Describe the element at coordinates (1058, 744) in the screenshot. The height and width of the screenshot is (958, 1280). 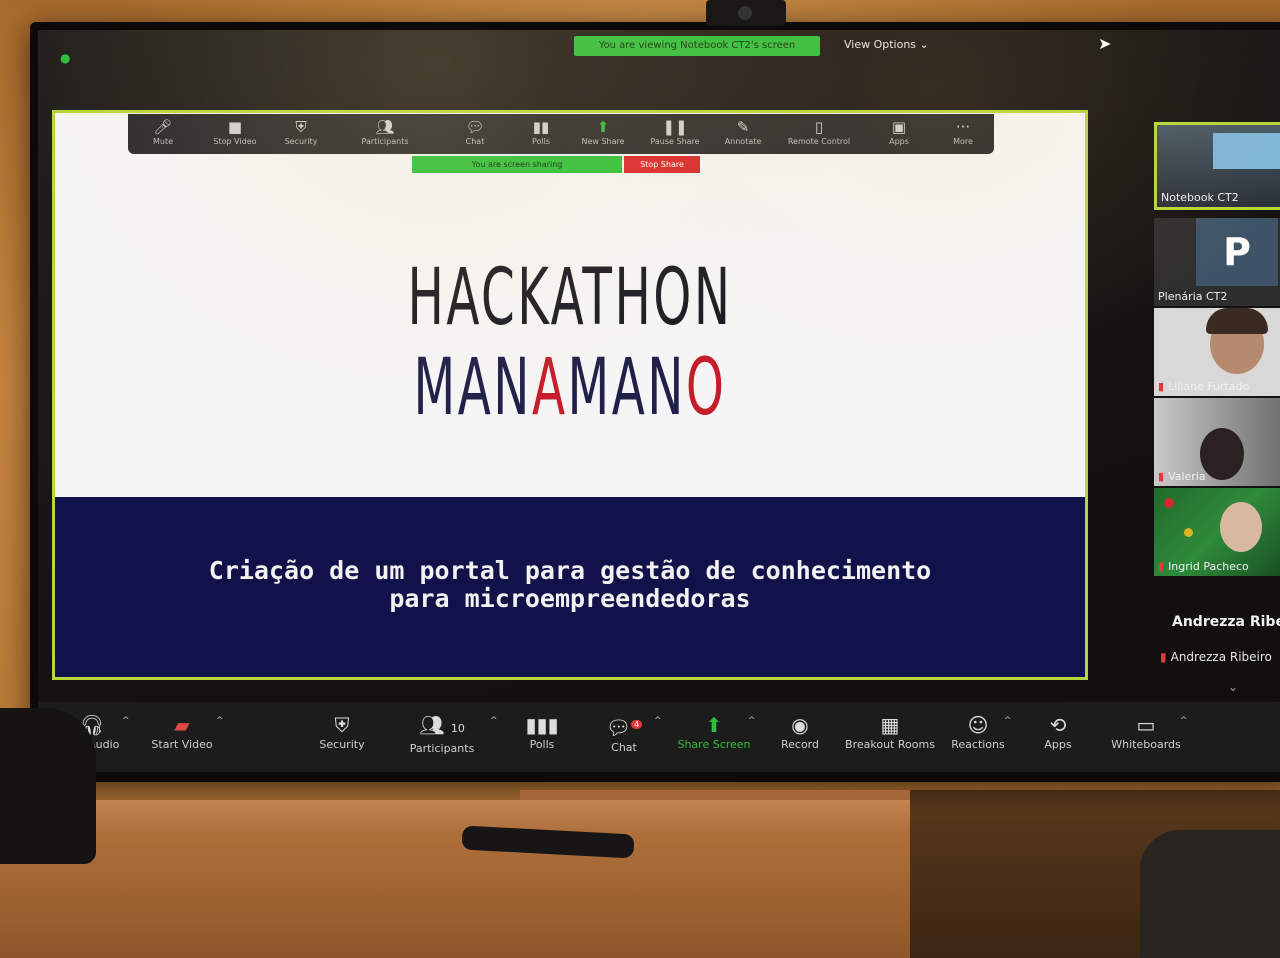
I see `toolbar-label: Apps` at that location.